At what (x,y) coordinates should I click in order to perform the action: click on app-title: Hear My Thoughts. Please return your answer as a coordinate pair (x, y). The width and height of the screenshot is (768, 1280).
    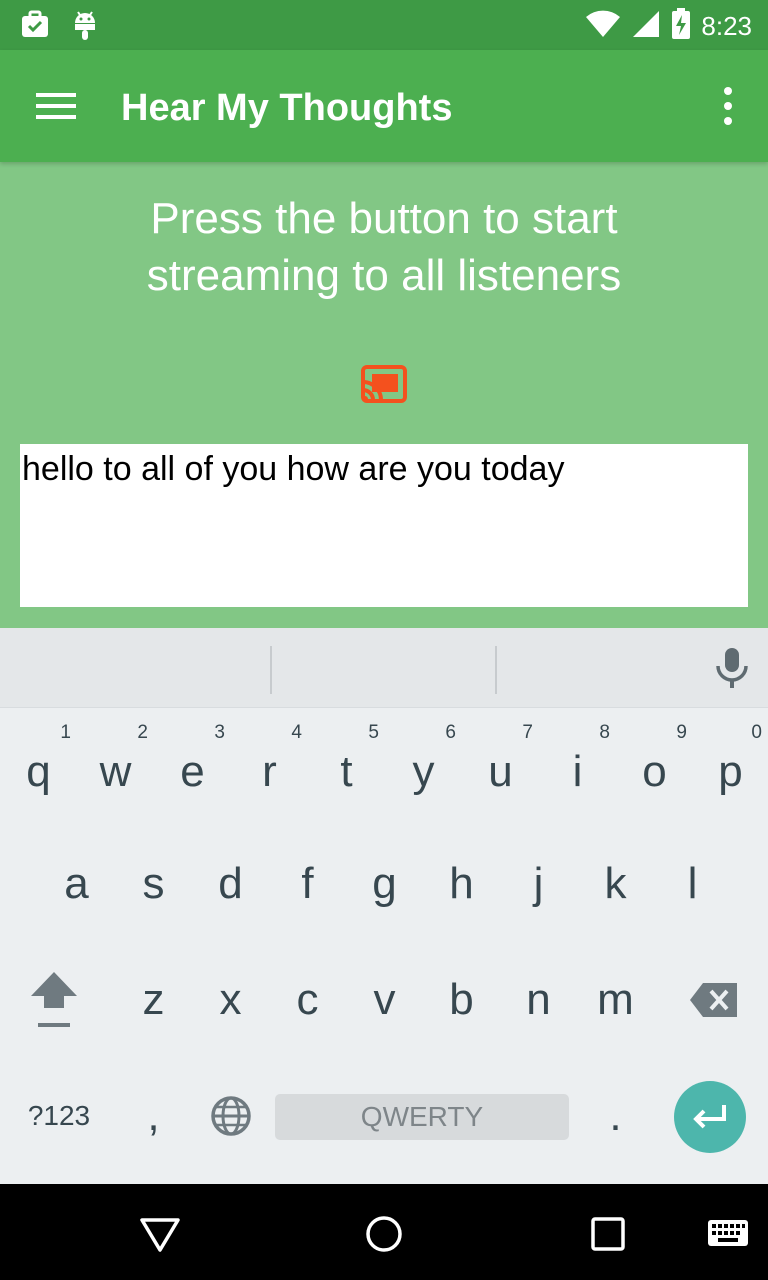
    Looking at the image, I should click on (287, 108).